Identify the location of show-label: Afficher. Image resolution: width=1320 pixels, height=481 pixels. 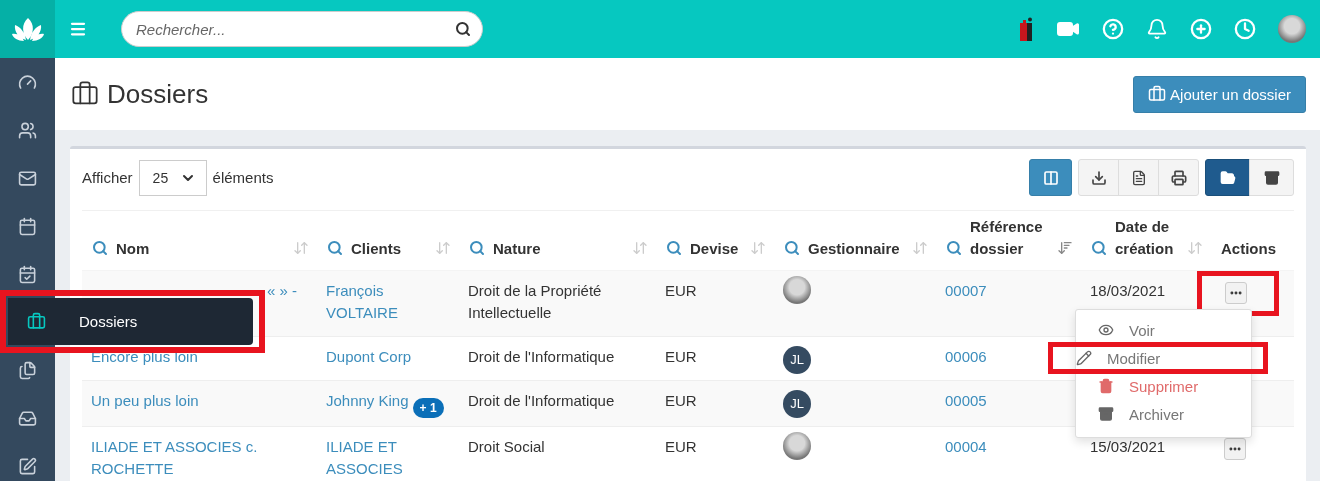
(107, 177).